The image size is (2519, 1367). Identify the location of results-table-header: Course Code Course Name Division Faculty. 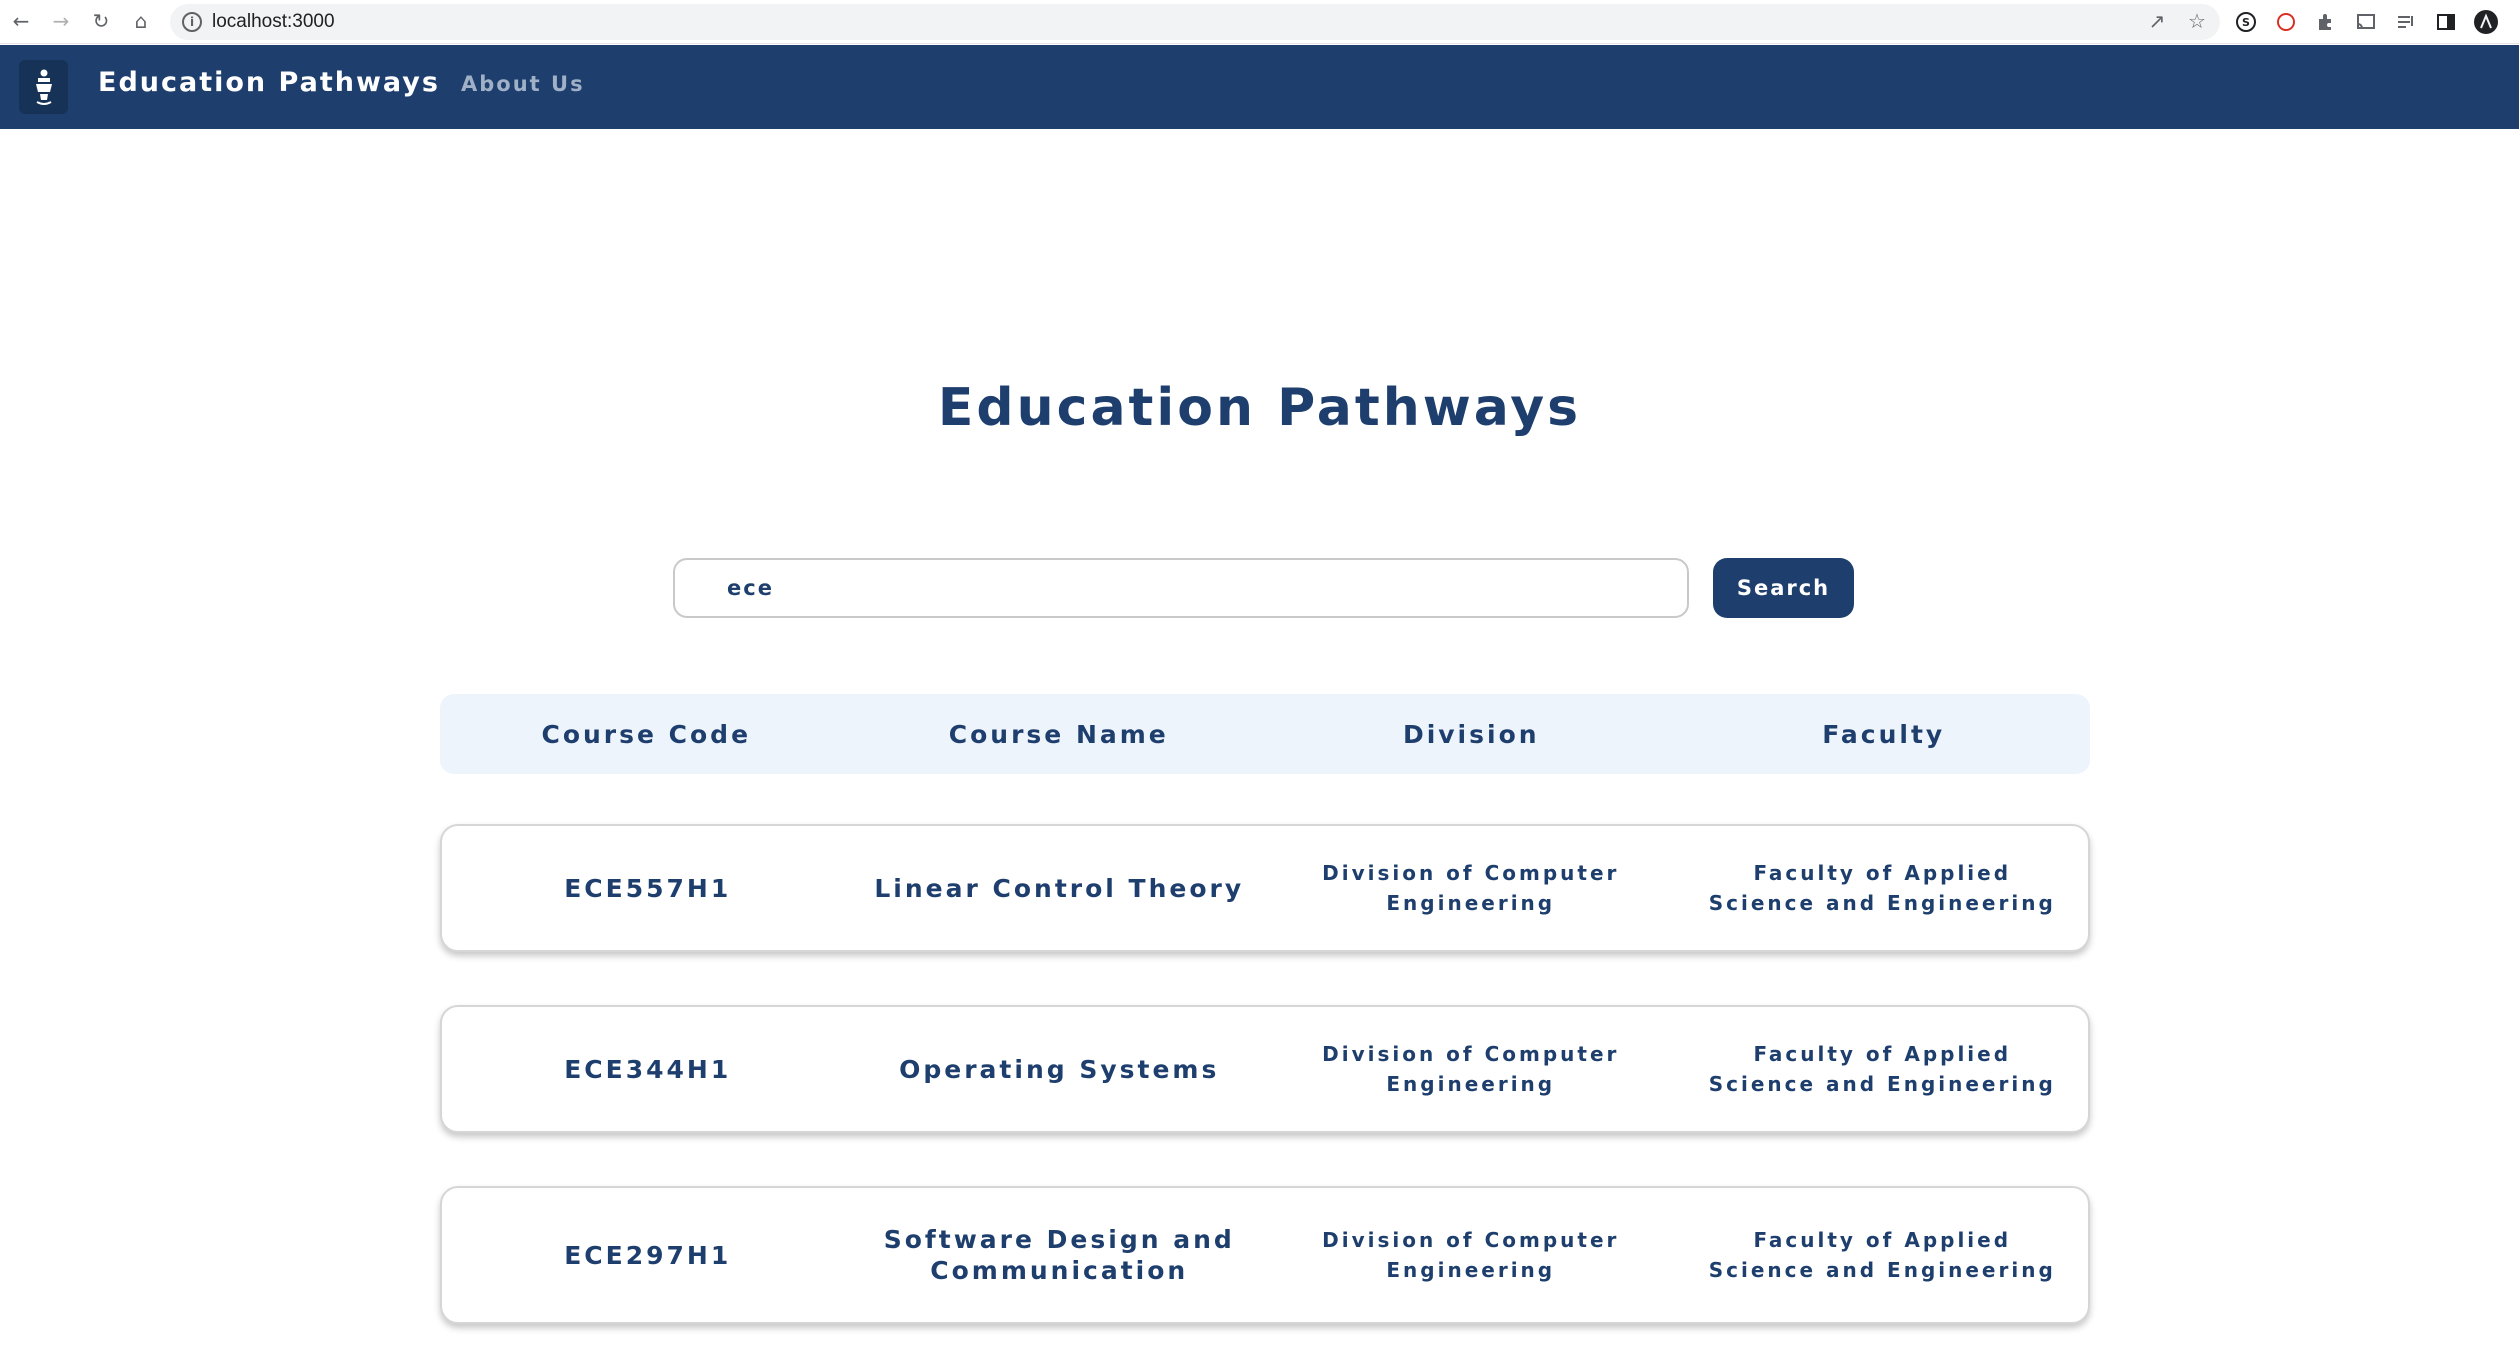
(1265, 734).